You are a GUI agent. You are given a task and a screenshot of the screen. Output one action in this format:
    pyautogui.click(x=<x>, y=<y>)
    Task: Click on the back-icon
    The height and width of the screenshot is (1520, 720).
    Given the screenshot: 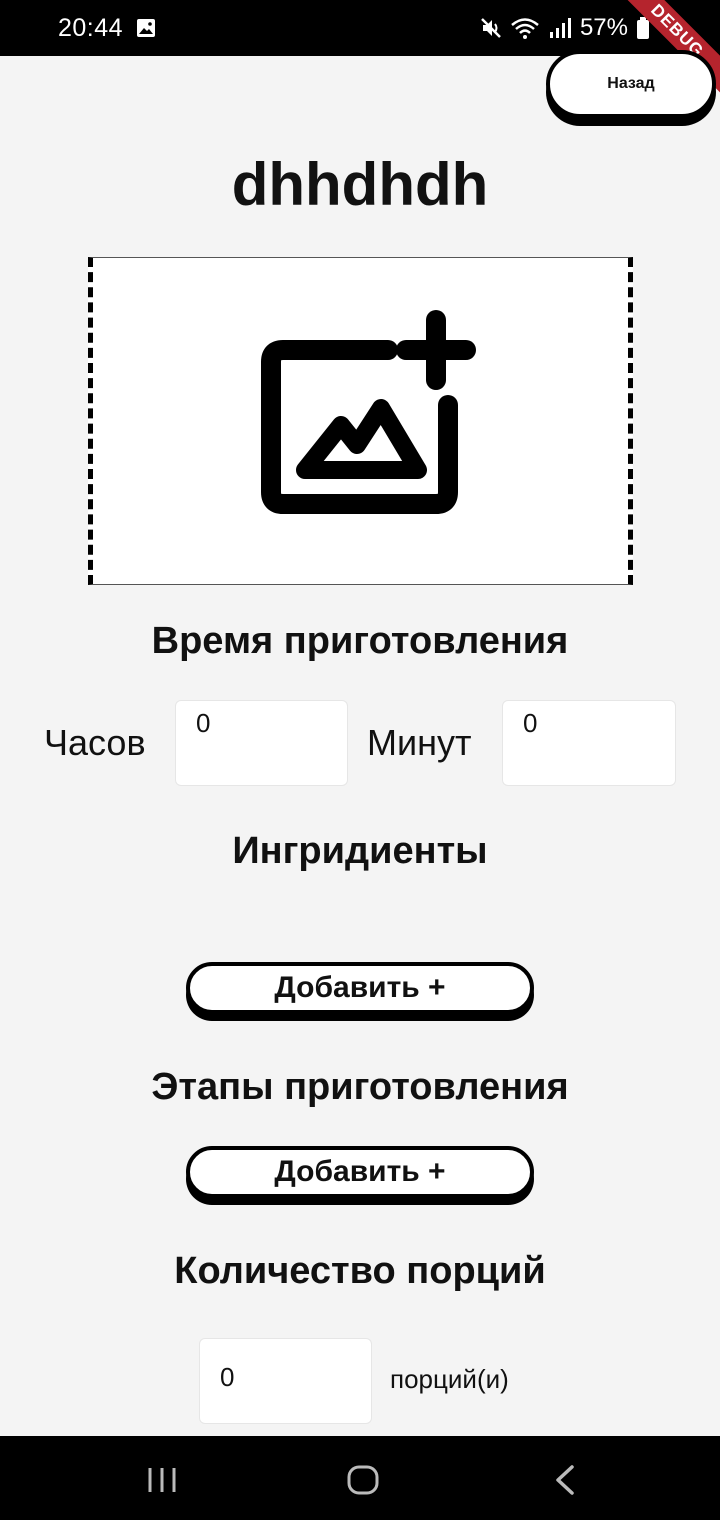 What is the action you would take?
    pyautogui.click(x=565, y=1480)
    